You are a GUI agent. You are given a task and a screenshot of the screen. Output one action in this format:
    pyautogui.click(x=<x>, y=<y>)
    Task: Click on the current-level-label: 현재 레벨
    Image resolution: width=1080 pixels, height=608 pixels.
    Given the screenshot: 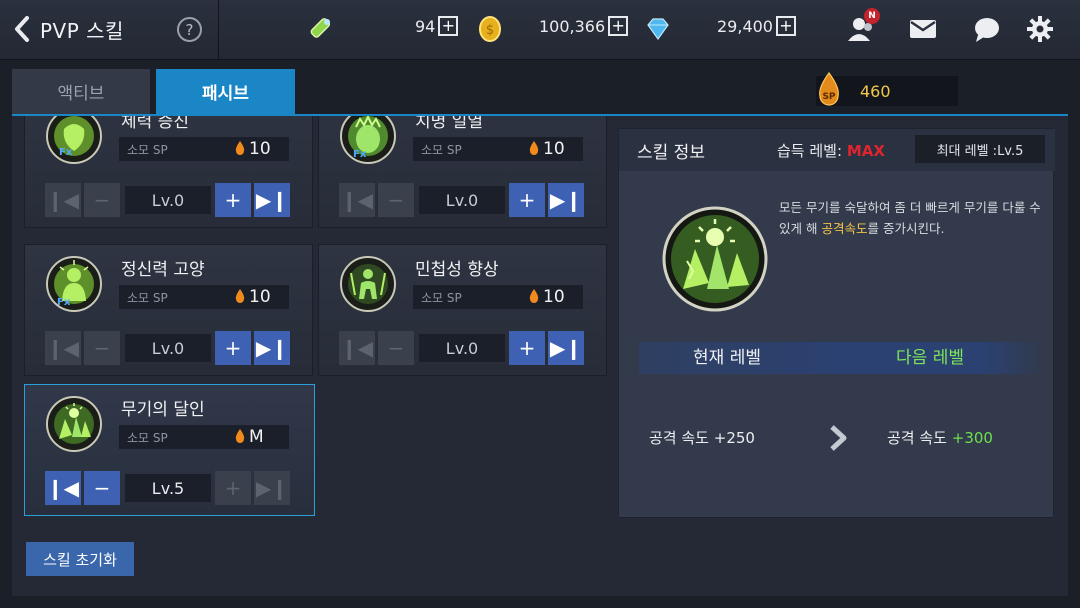 What is the action you would take?
    pyautogui.click(x=727, y=358)
    